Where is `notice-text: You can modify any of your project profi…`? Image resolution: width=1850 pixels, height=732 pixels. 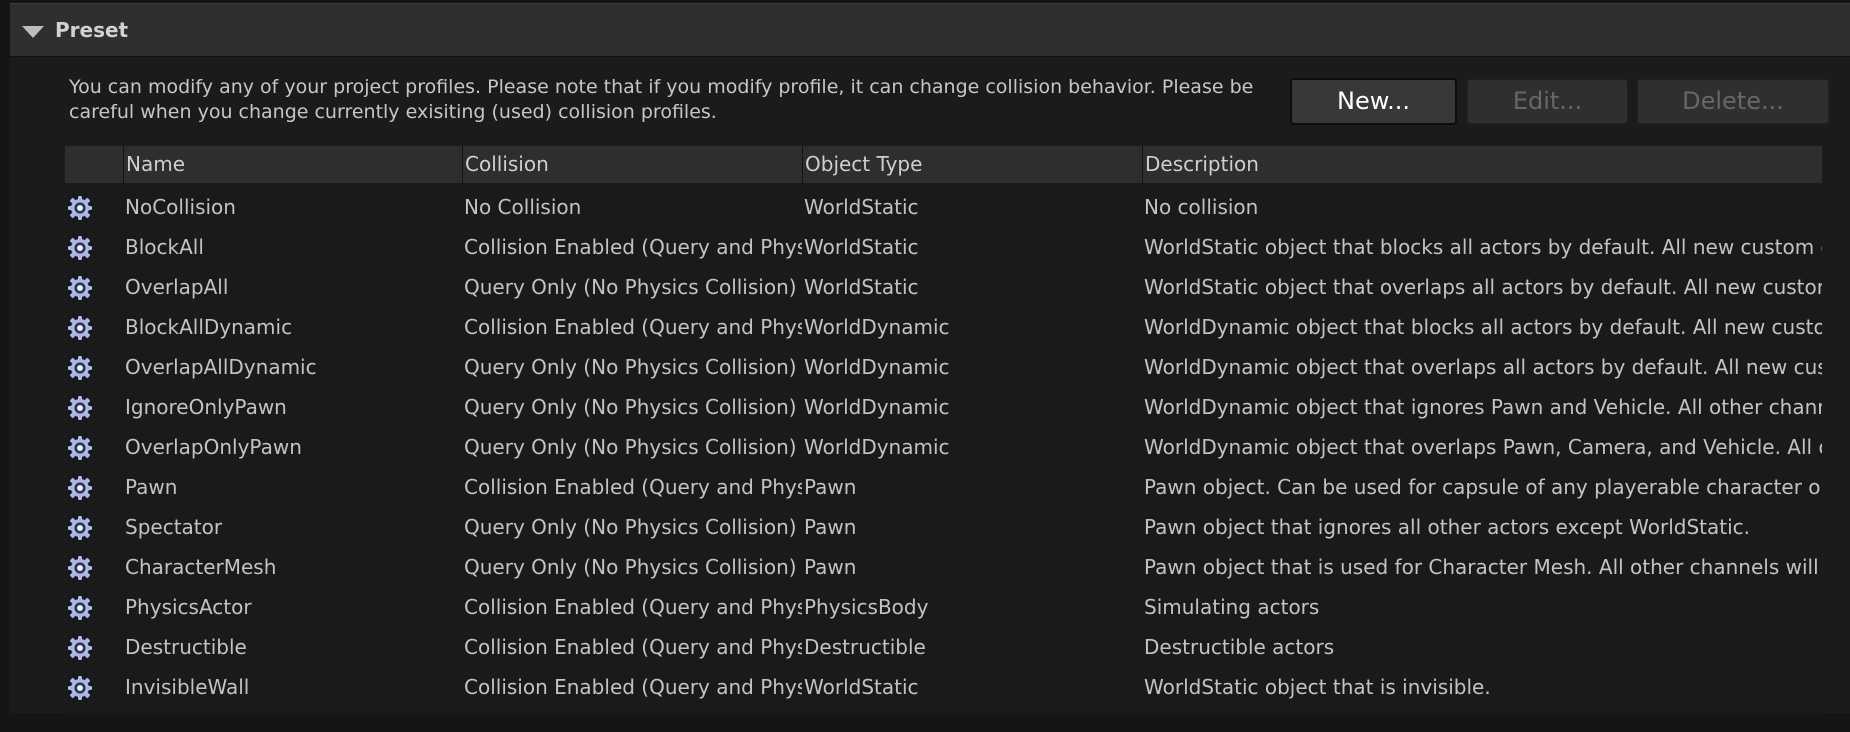 notice-text: You can modify any of your project profi… is located at coordinates (661, 99).